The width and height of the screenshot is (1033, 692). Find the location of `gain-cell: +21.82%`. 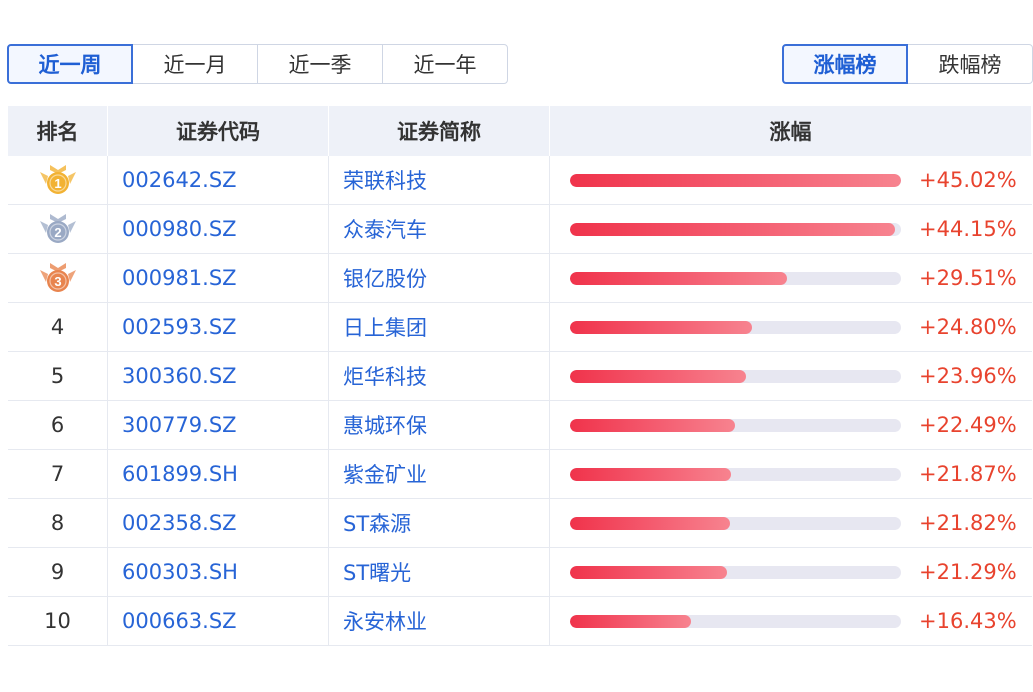

gain-cell: +21.82% is located at coordinates (791, 523).